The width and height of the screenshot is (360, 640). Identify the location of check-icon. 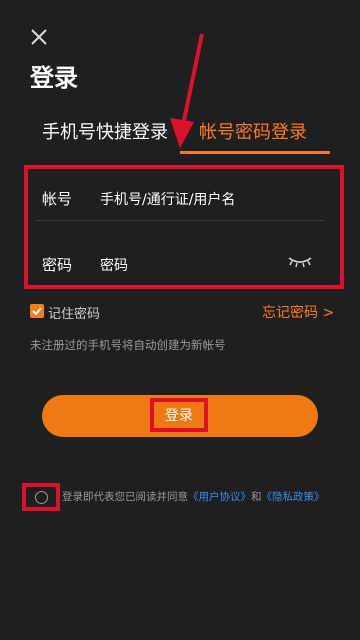
(37, 311).